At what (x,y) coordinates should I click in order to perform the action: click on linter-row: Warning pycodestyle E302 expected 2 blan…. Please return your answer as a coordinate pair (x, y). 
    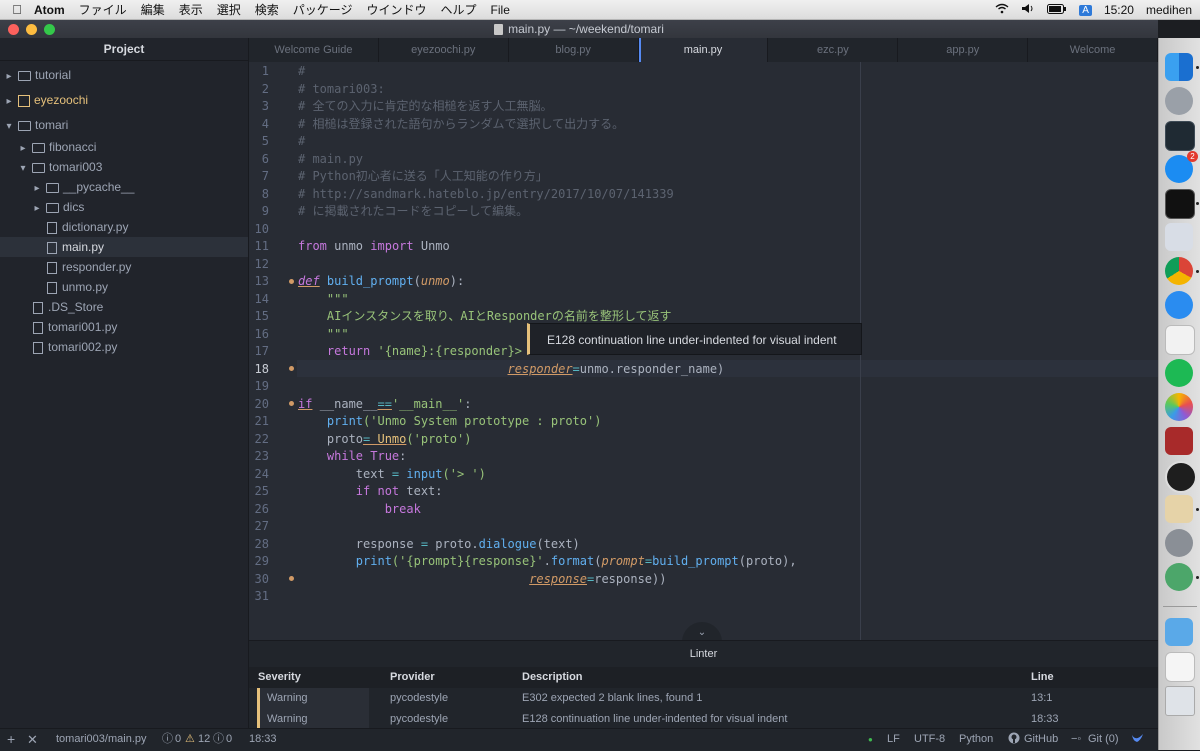
    Looking at the image, I should click on (703, 698).